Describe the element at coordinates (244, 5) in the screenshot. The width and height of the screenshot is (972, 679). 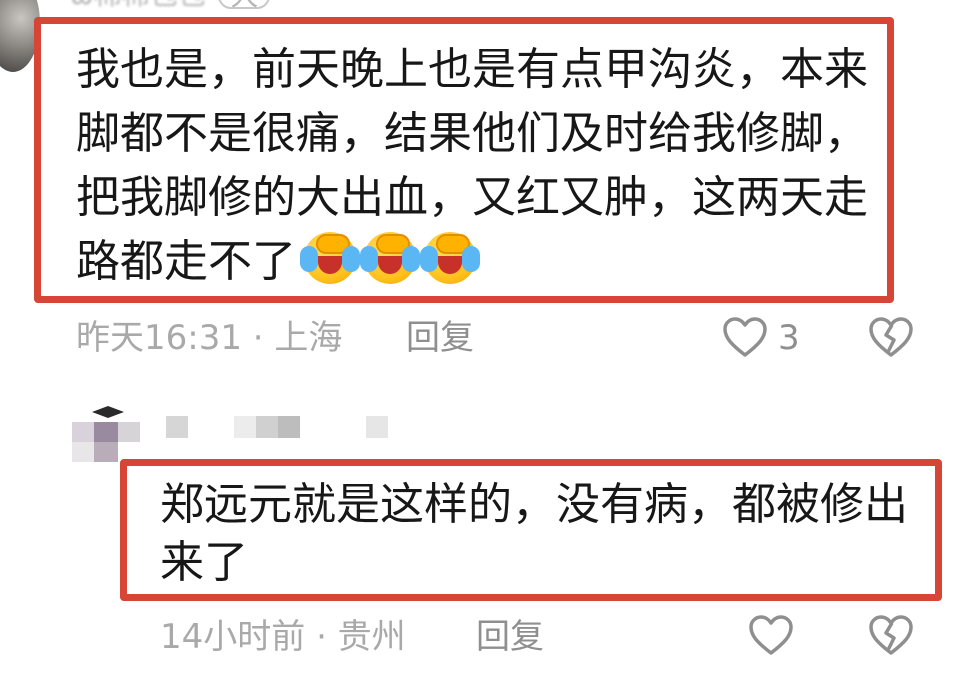
I see `user-level-badge: 大` at that location.